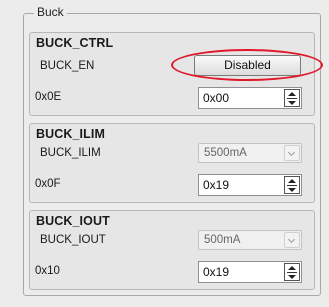  Describe the element at coordinates (70, 153) in the screenshot. I see `buck-ilim-label: BUCK_ILIM` at that location.